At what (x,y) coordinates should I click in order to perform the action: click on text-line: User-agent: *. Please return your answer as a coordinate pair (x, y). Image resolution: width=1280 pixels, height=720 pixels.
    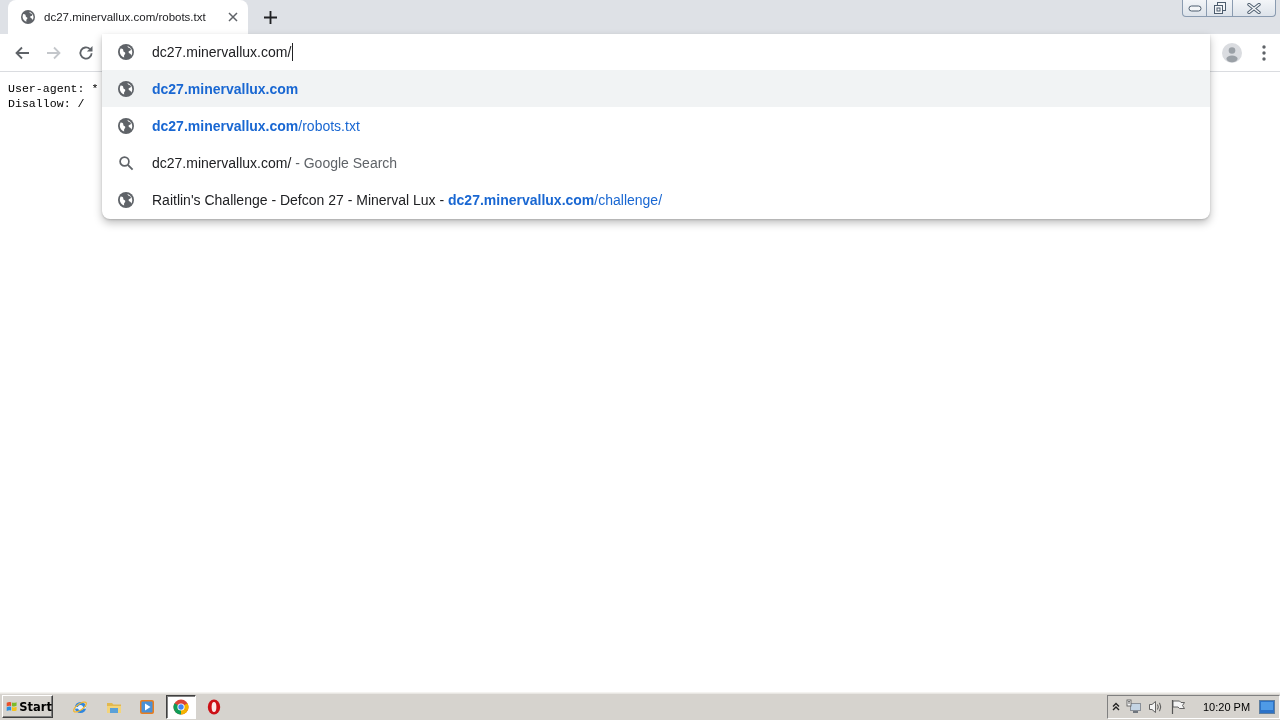
    Looking at the image, I should click on (53, 88).